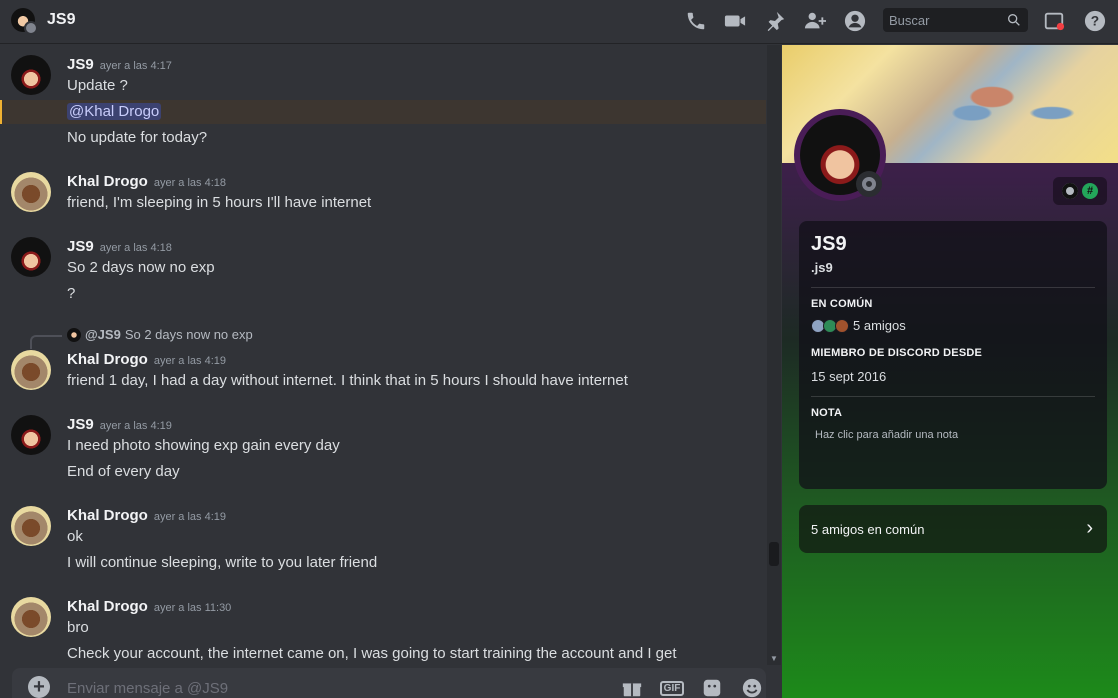 The width and height of the screenshot is (1118, 698). Describe the element at coordinates (135, 66) in the screenshot. I see `timestamp: ayer a las 4:17` at that location.